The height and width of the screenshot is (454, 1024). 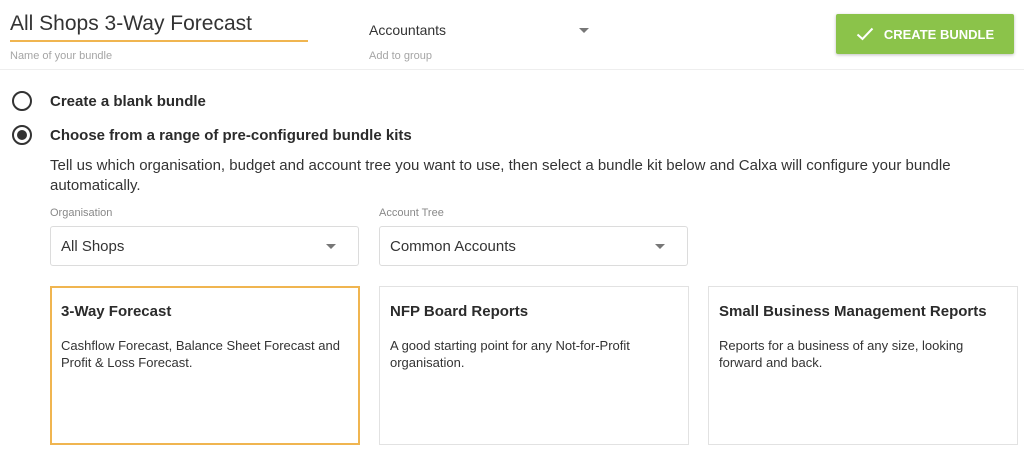 What do you see at coordinates (22, 135) in the screenshot?
I see `radio-bundle-kits` at bounding box center [22, 135].